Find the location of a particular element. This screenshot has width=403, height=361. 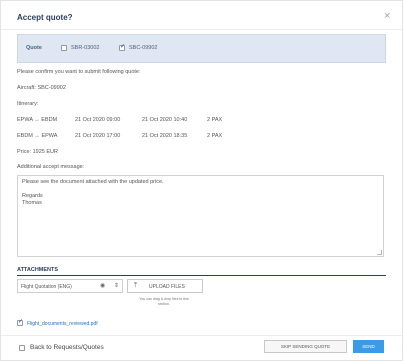

attachment-file-checkbox is located at coordinates (20, 322).